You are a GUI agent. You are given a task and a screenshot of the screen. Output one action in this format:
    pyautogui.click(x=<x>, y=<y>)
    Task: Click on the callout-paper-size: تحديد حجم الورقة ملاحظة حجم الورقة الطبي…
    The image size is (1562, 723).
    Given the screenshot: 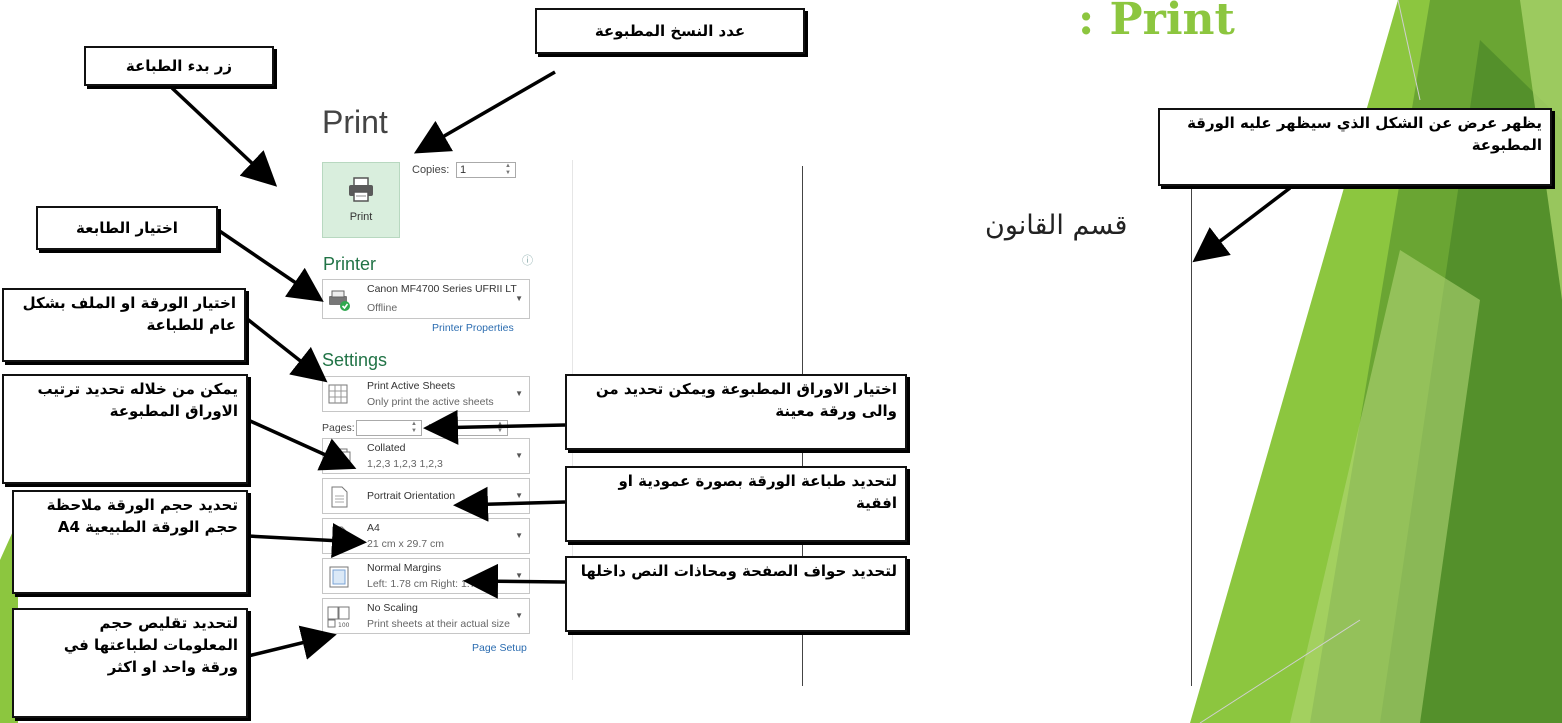 What is the action you would take?
    pyautogui.click(x=130, y=542)
    